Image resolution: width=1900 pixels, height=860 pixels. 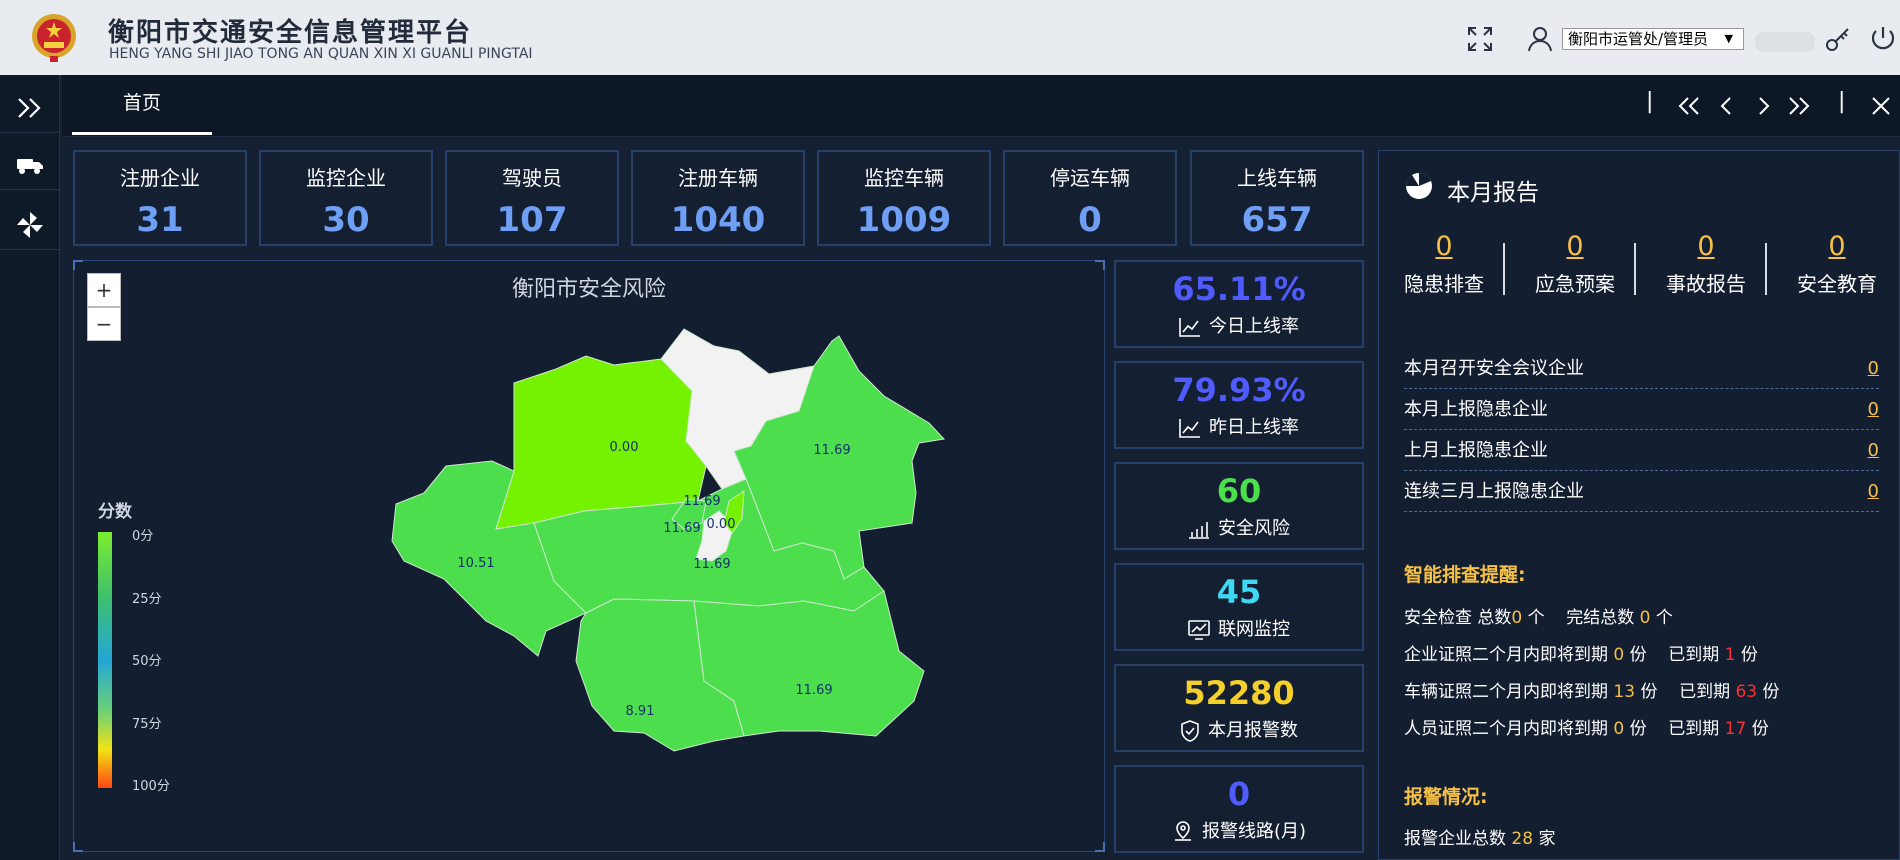 I want to click on metric-label: 联网监控, so click(x=1254, y=629).